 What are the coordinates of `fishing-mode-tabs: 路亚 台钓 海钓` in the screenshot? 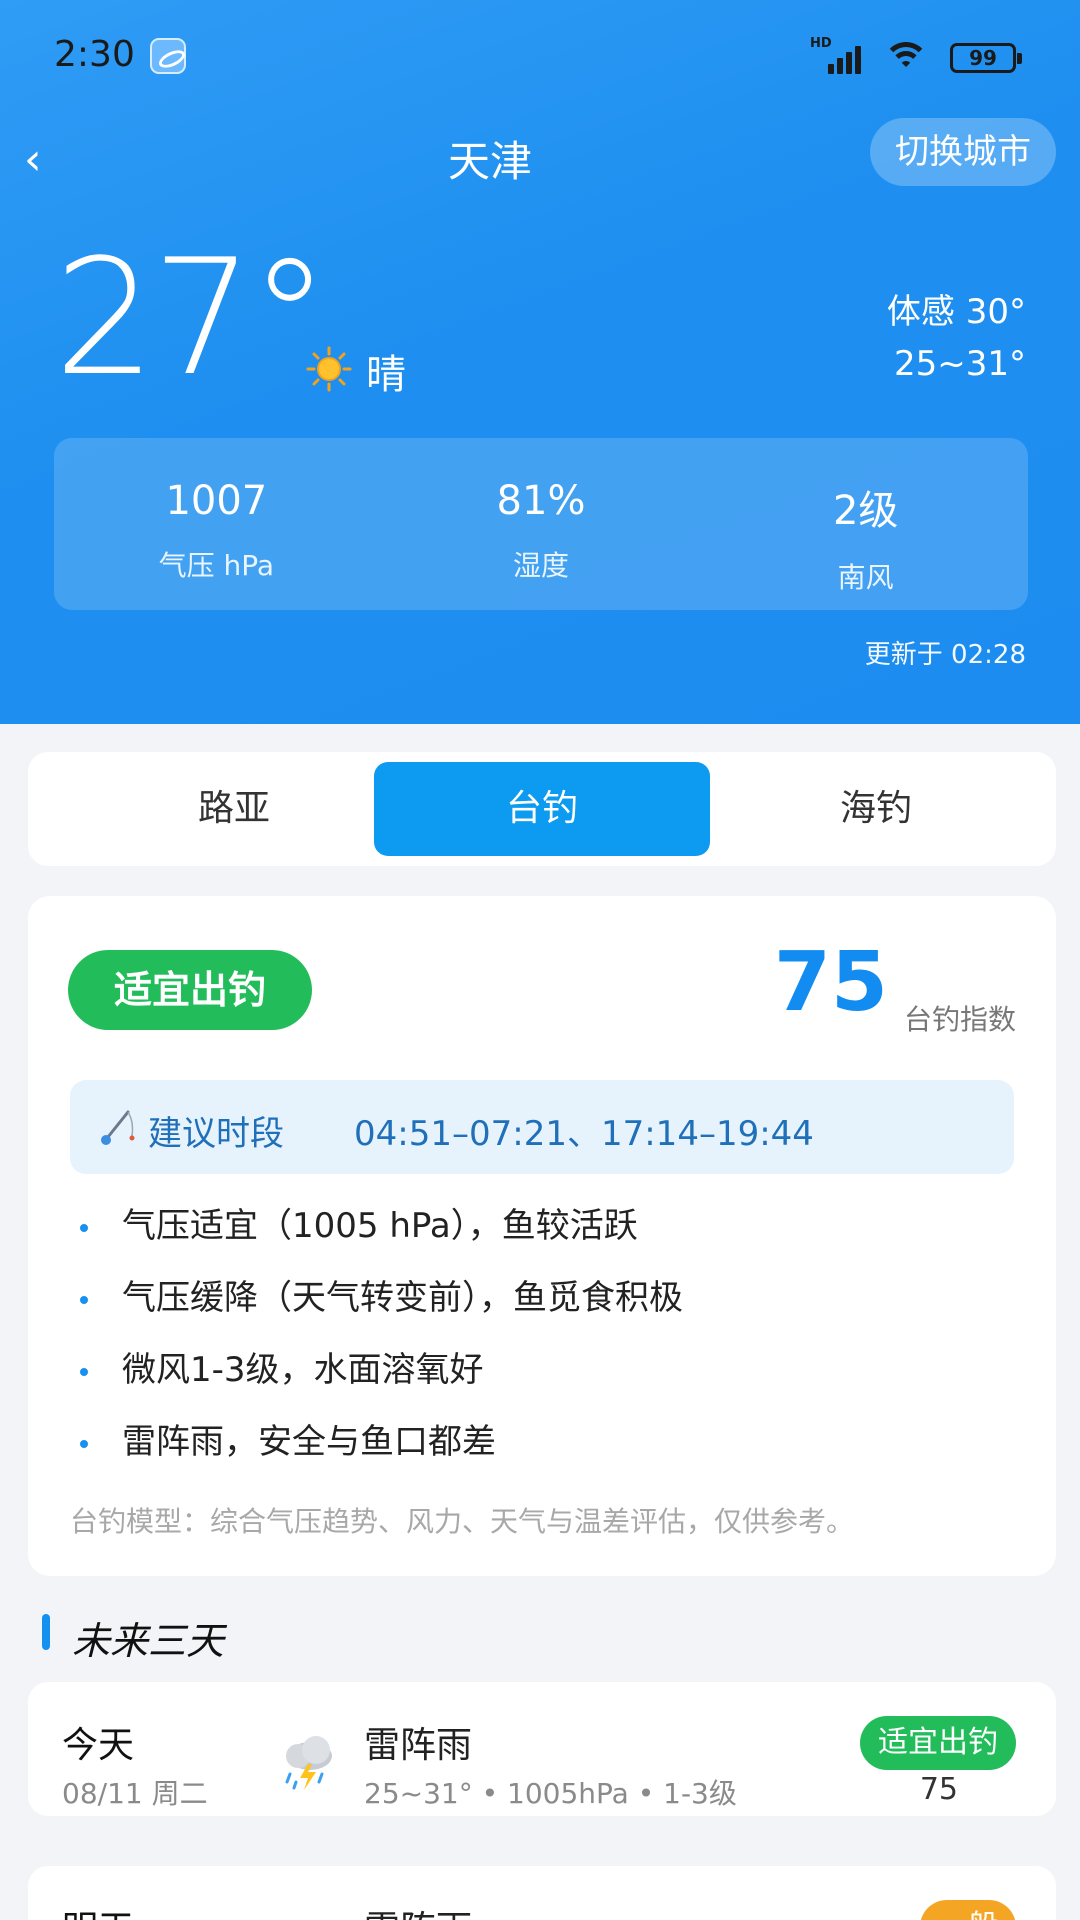 It's located at (542, 809).